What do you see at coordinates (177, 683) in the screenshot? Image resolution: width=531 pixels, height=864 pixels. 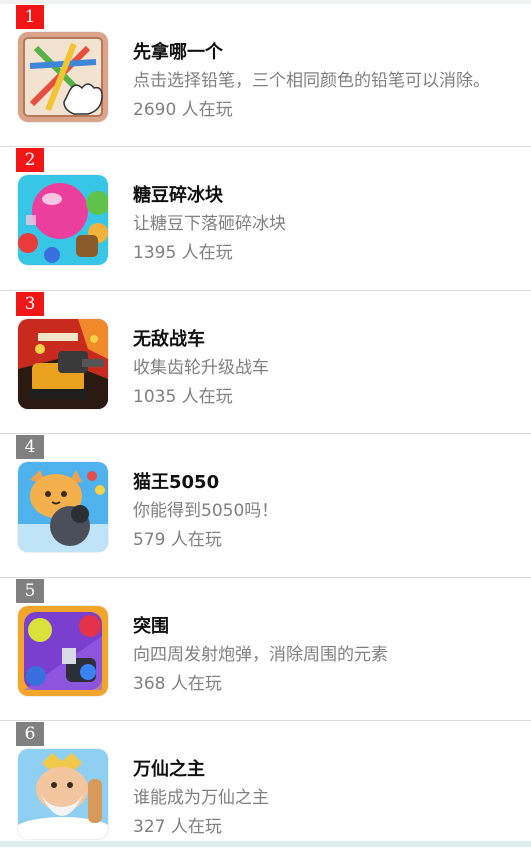 I see `player-count: 368 人在玩` at bounding box center [177, 683].